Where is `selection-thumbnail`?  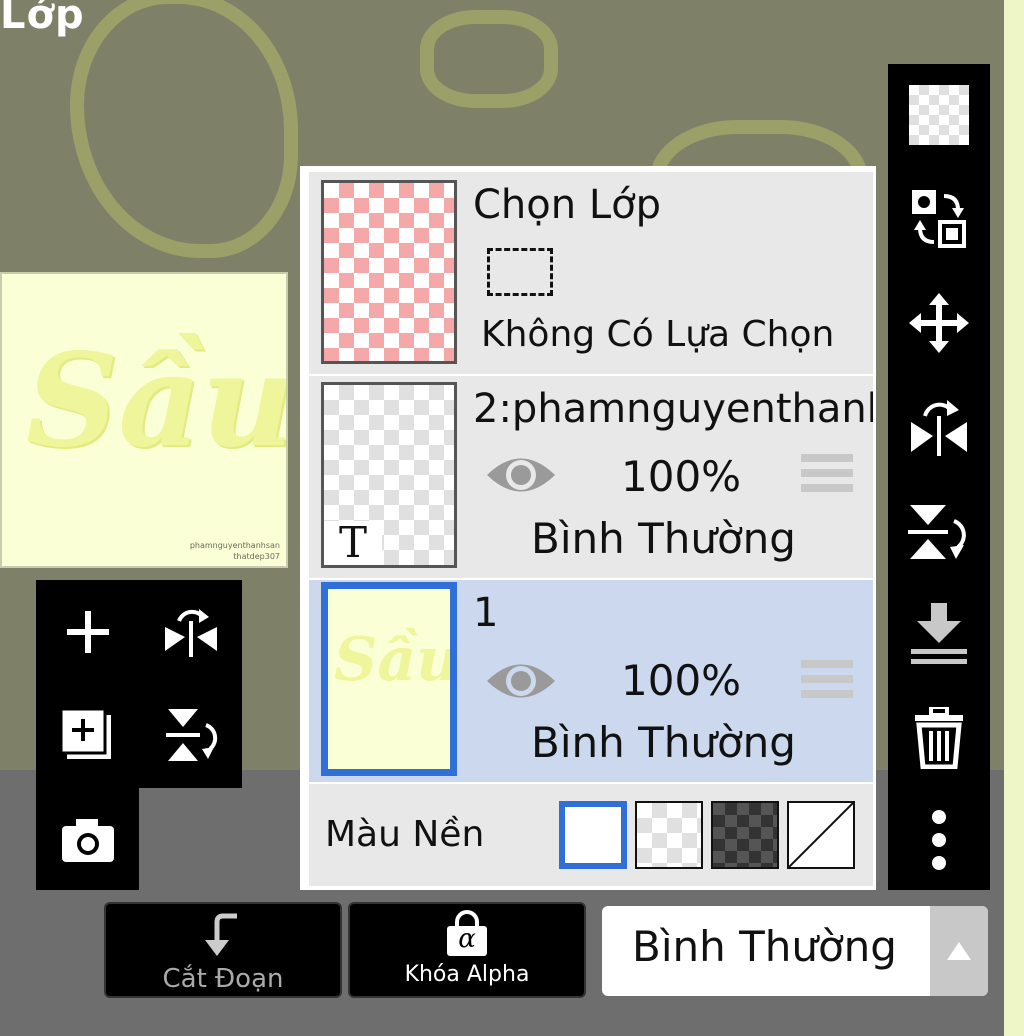 selection-thumbnail is located at coordinates (389, 272).